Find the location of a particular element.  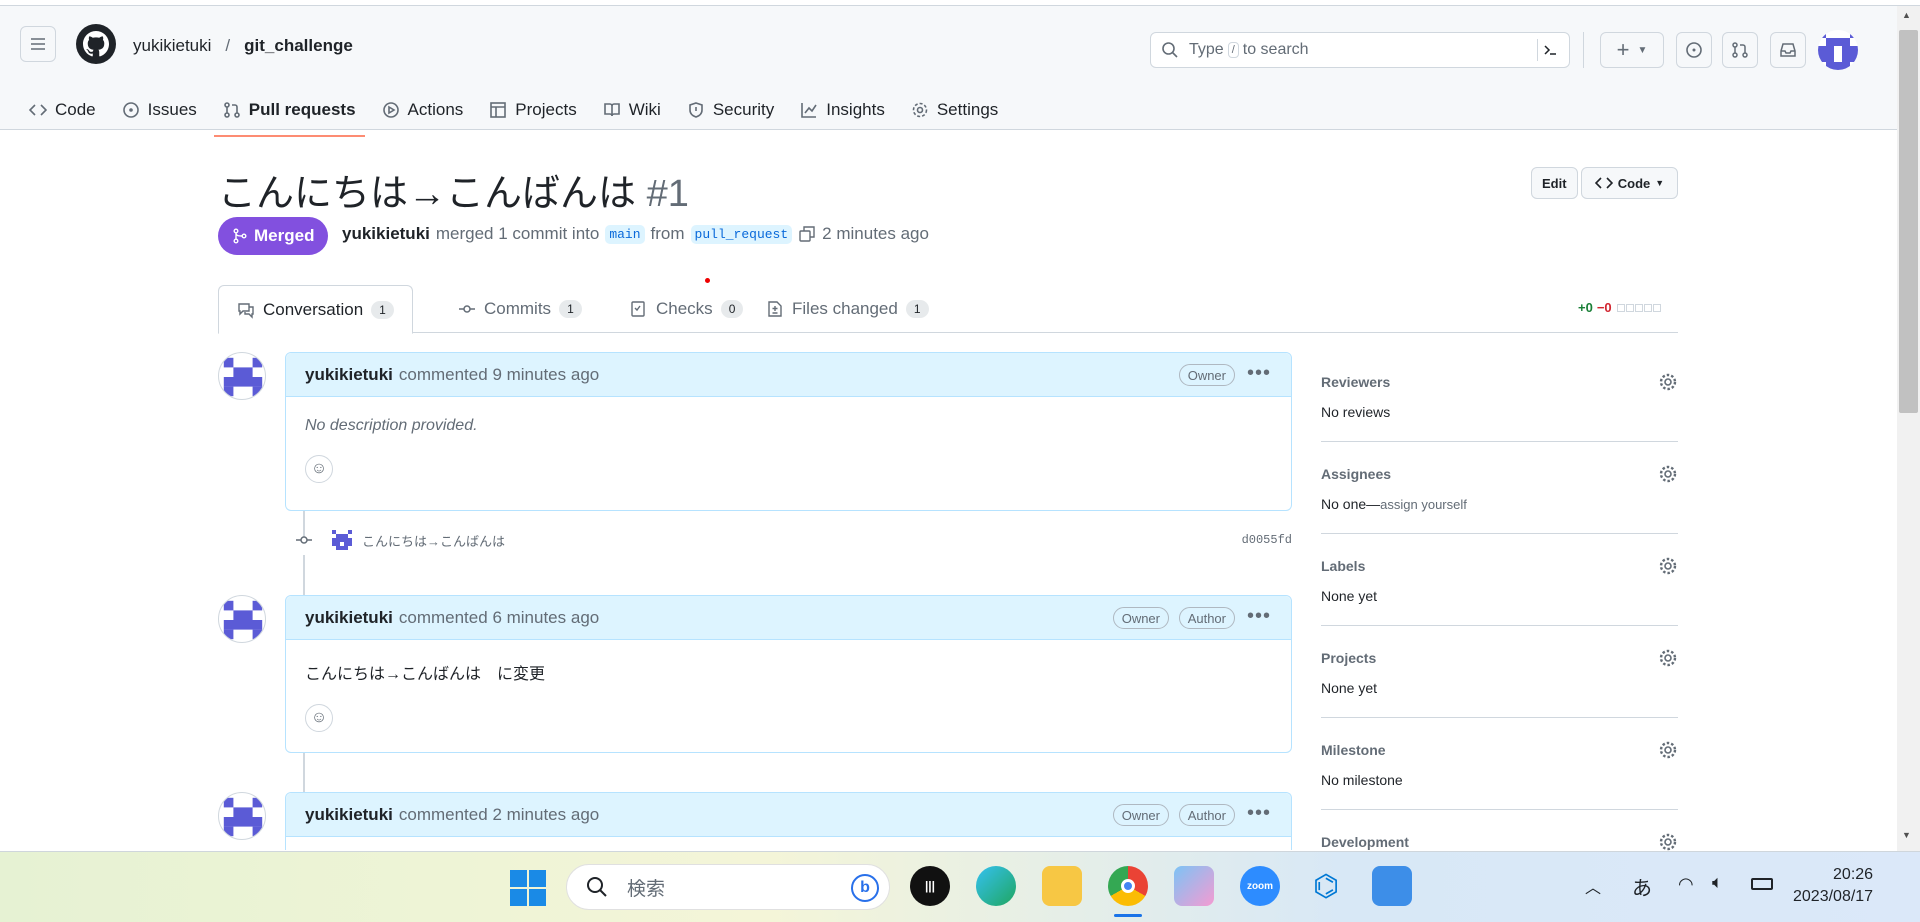

sidebar-milestone: Milestone No milestone is located at coordinates (1499, 764).